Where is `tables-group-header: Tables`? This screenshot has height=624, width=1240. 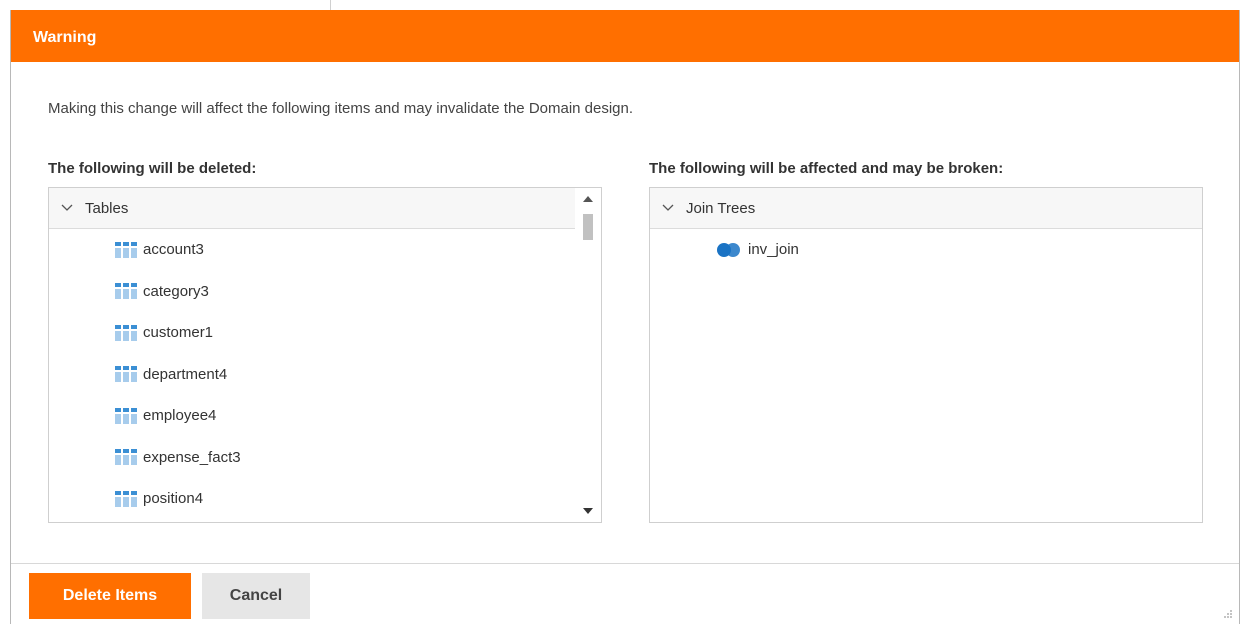 tables-group-header: Tables is located at coordinates (312, 208).